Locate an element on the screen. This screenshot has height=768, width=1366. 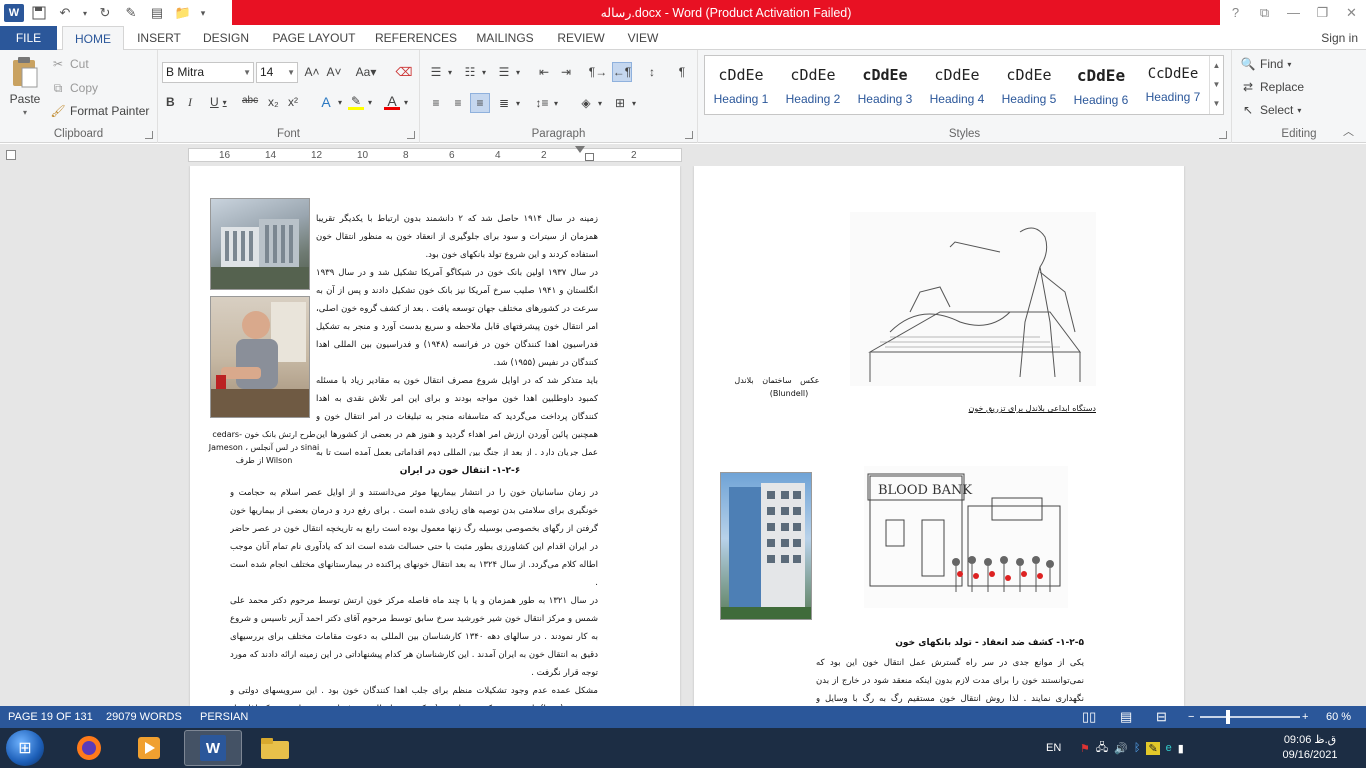
numbering-button: ☷ ▾ is located at coordinates (474, 72).